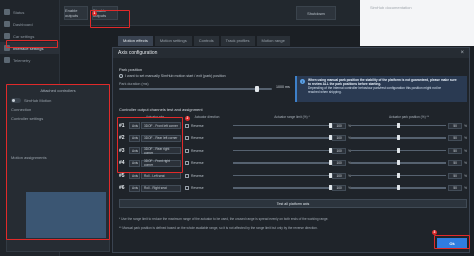 This screenshot has width=474, height=256. What do you see at coordinates (256, 89) in the screenshot?
I see `park-duration-knob` at bounding box center [256, 89].